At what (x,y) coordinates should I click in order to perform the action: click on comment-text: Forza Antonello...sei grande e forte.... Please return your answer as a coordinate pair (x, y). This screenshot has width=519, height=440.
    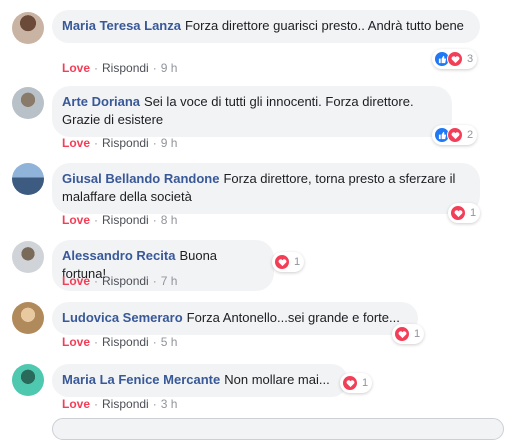
    Looking at the image, I should click on (293, 317).